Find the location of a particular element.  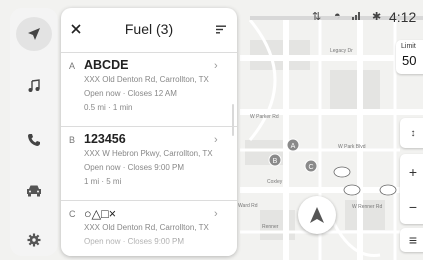

car-icon is located at coordinates (34, 190).